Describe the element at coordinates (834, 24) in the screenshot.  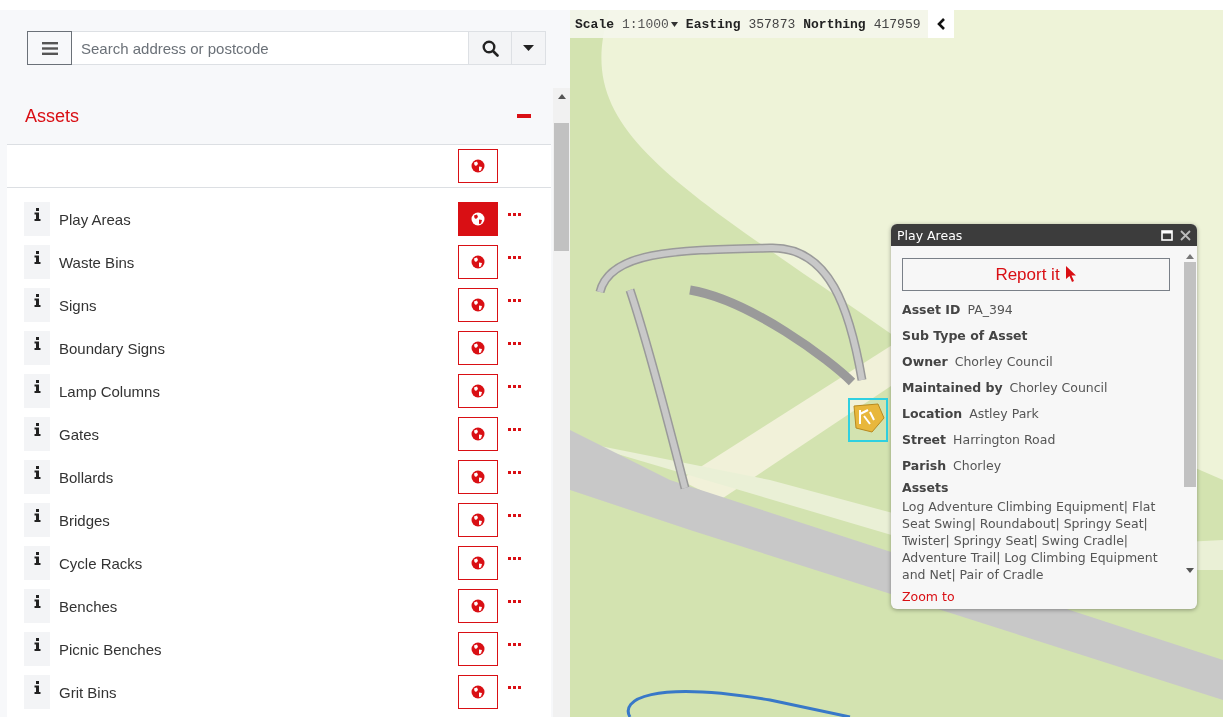
I see `northing-label: Northing` at that location.